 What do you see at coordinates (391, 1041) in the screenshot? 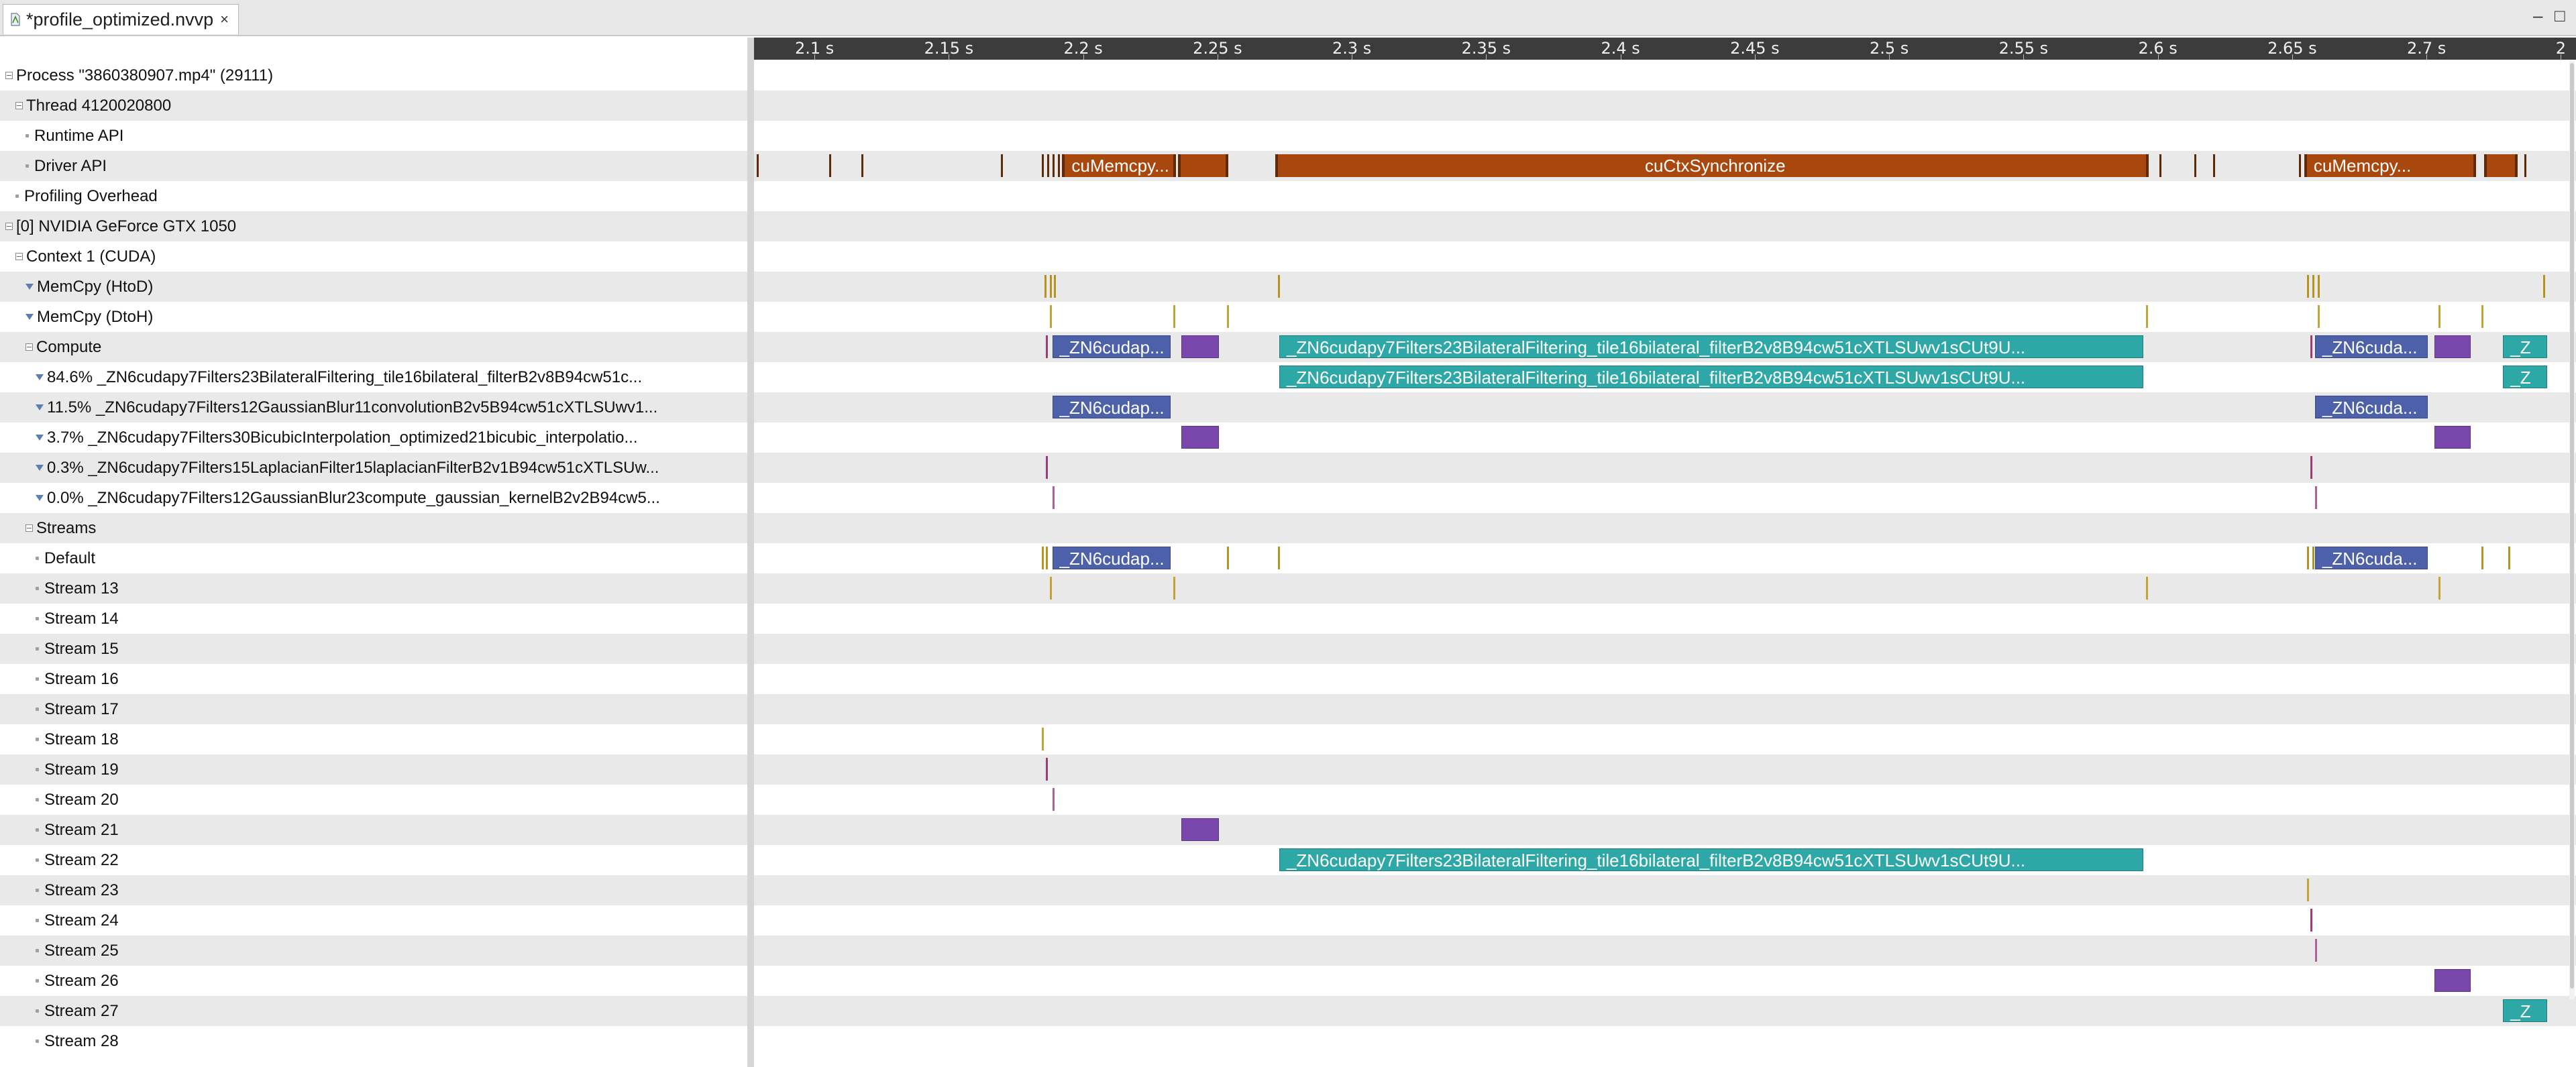
I see `tree-row: Stream 28` at bounding box center [391, 1041].